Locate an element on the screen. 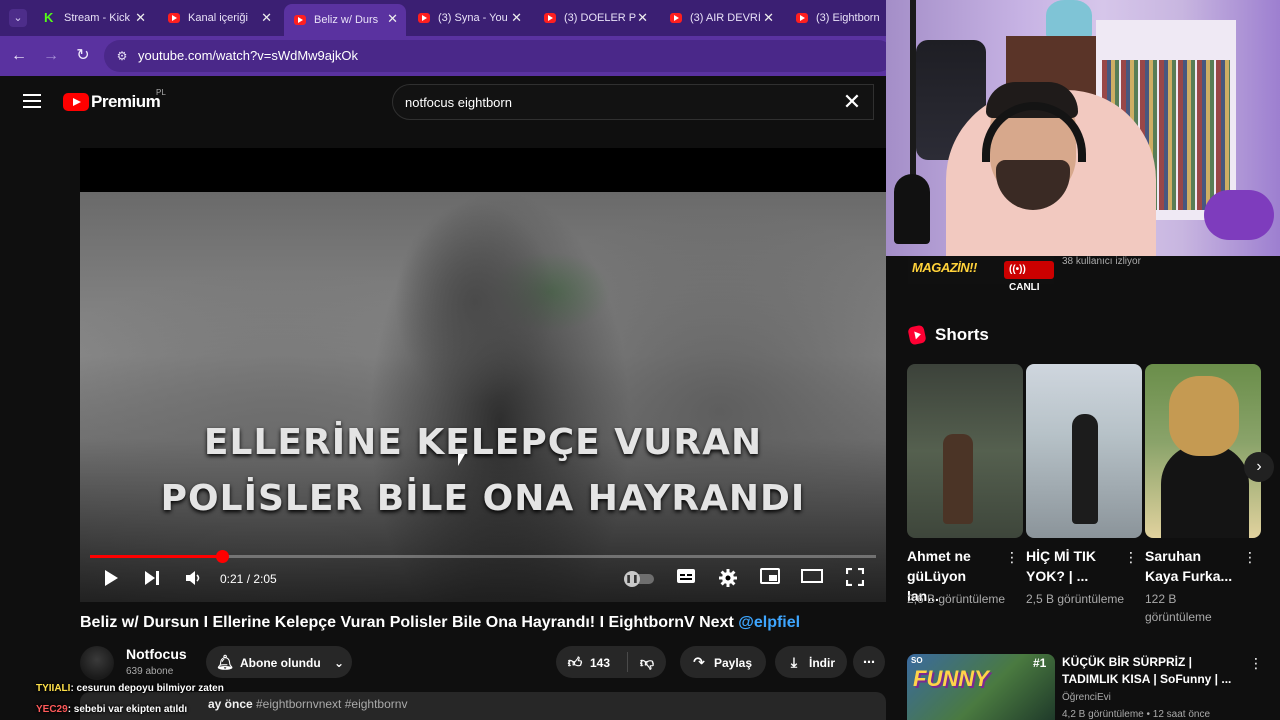  video-caption-line-2: POLİSLER BİLE ONA HAYRANDI is located at coordinates (483, 498).